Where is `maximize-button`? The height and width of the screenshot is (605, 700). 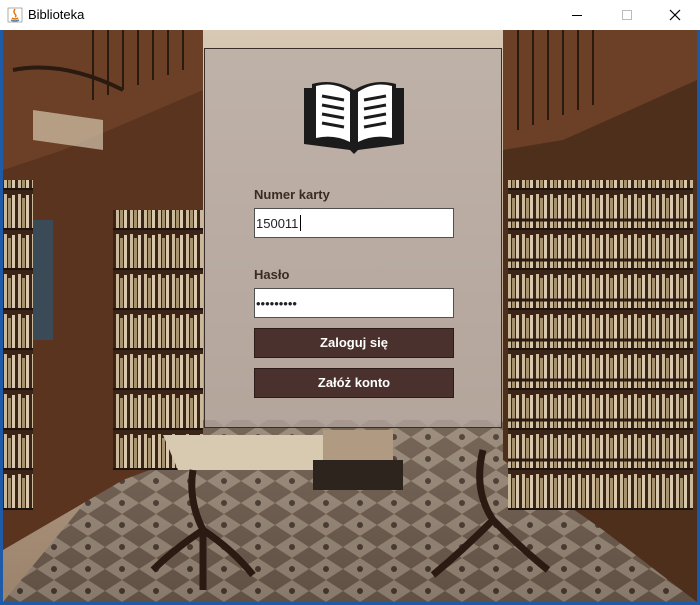 maximize-button is located at coordinates (627, 15).